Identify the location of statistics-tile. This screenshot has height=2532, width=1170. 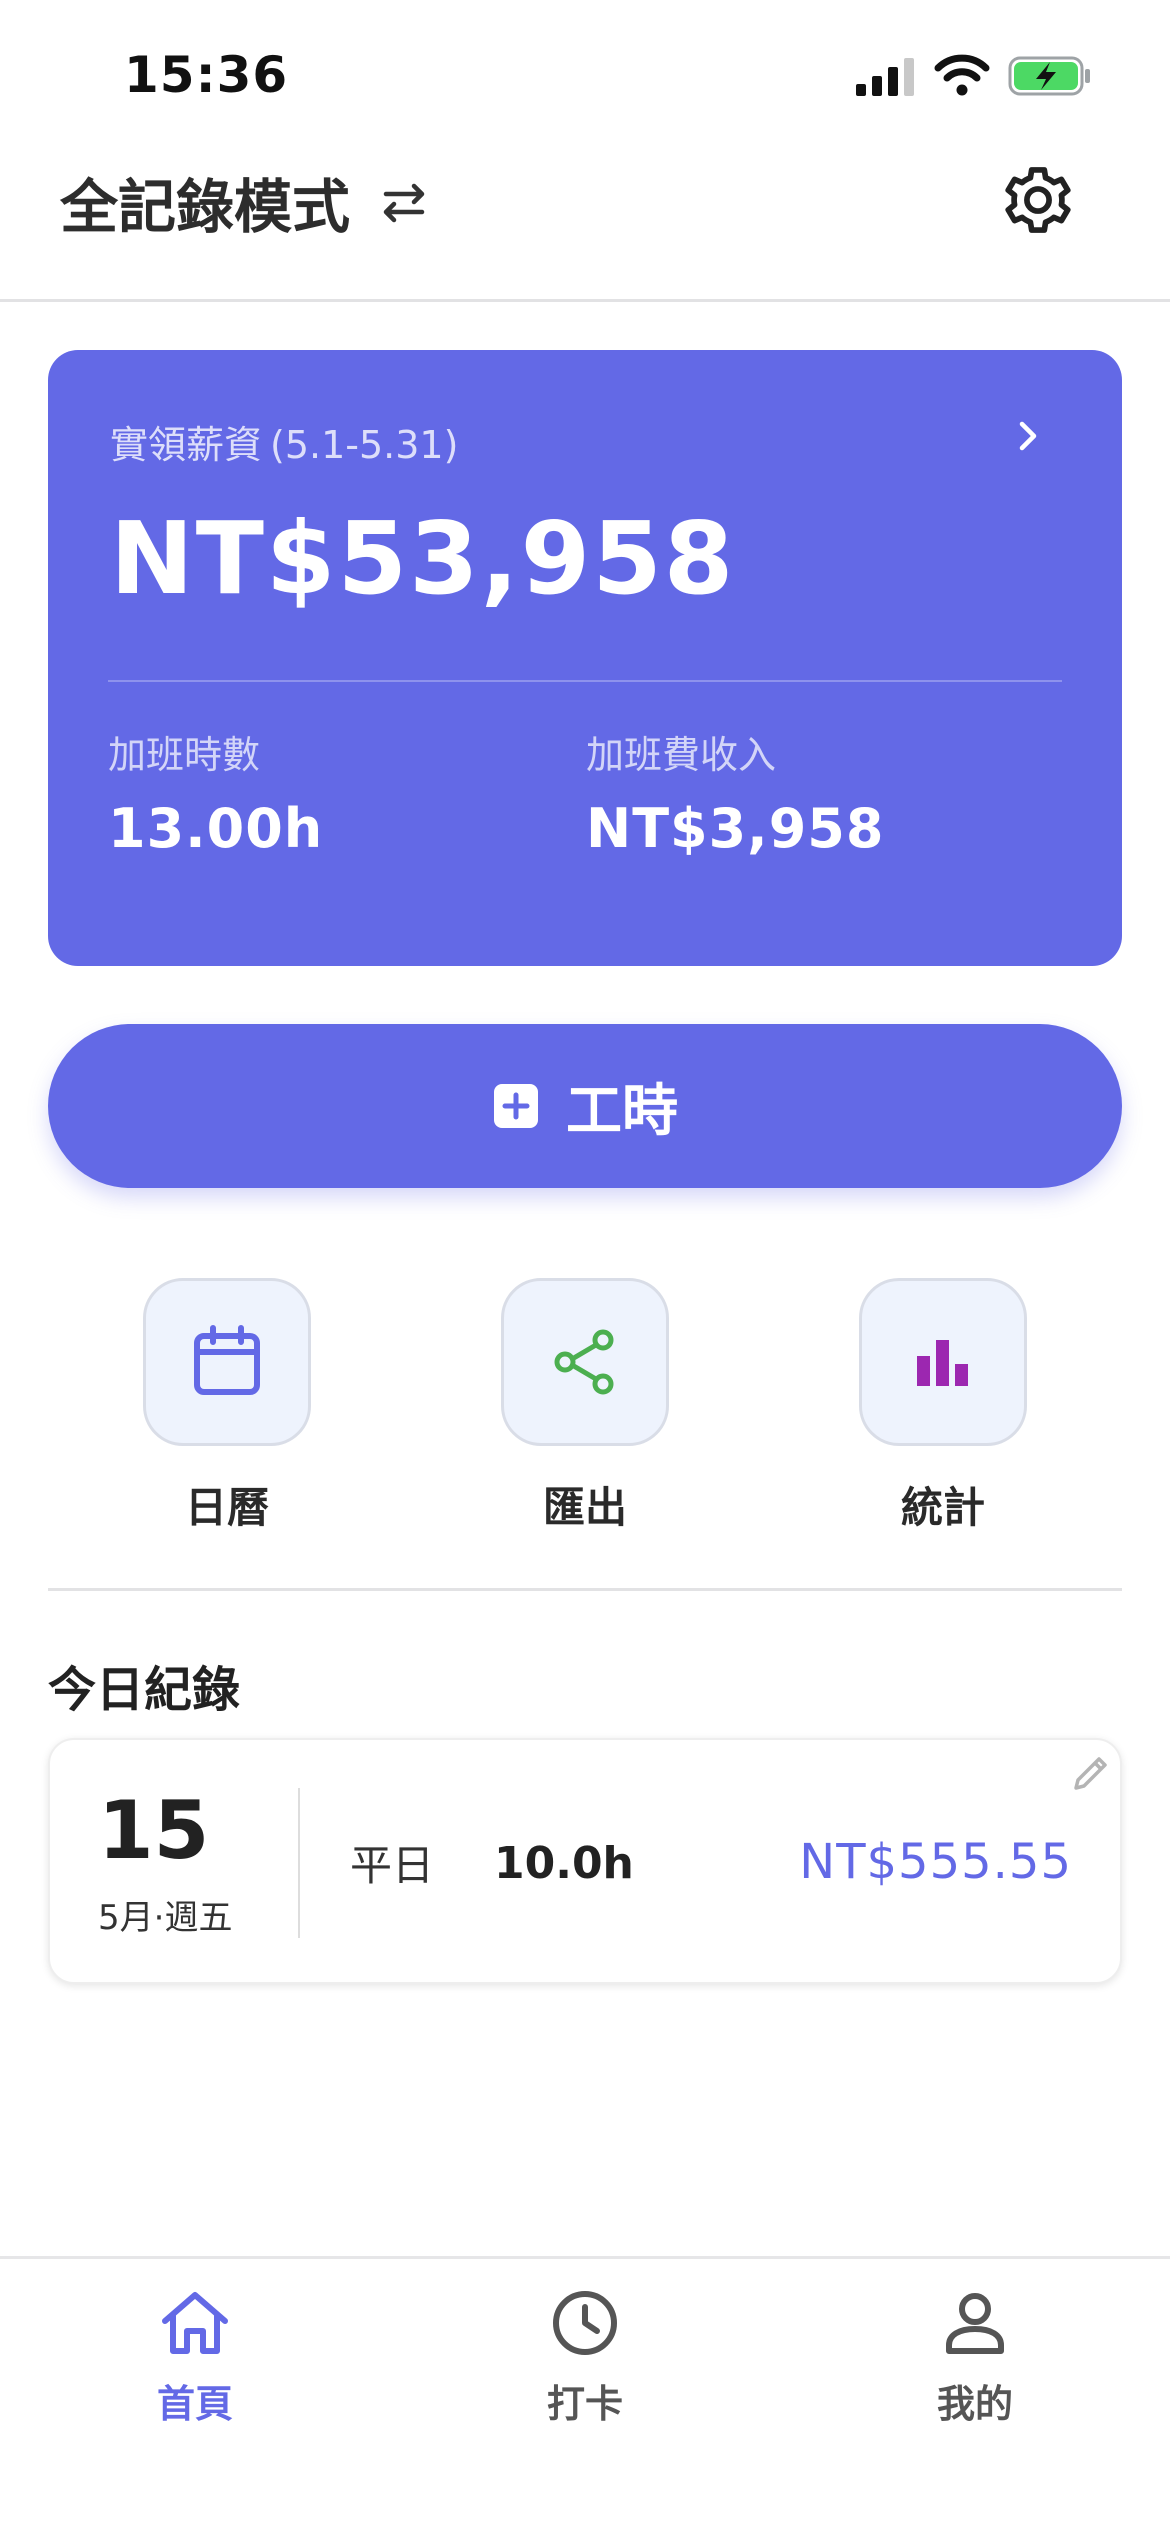
(943, 1362).